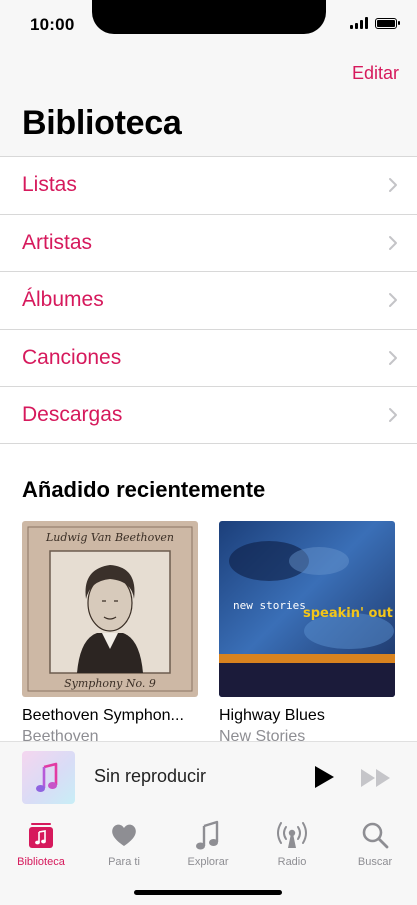 The width and height of the screenshot is (417, 905). I want to click on mini-player-artwork, so click(48, 777).